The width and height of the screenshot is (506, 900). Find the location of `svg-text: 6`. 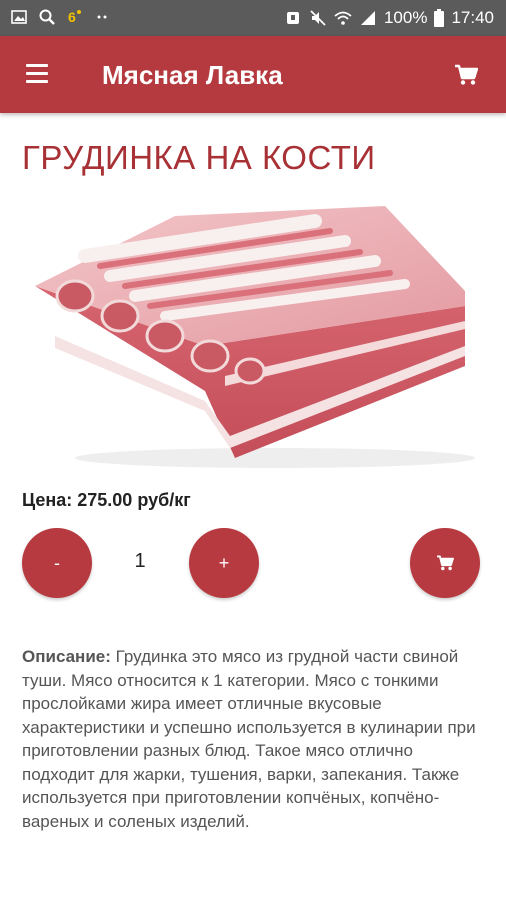

svg-text: 6 is located at coordinates (72, 17).